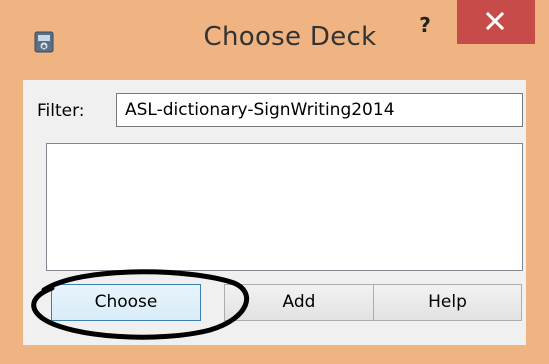 This screenshot has width=549, height=364. I want to click on app-icon, so click(44, 42).